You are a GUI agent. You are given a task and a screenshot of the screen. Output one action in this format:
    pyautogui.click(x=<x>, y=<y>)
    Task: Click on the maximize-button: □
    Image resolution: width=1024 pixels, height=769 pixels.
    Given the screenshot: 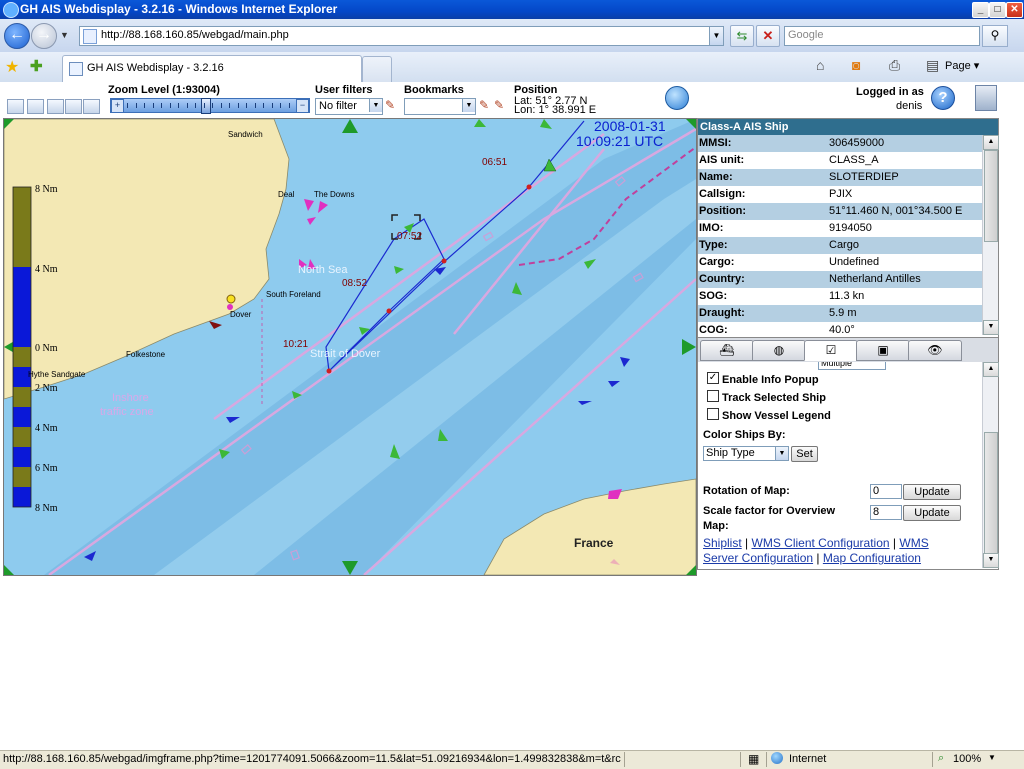 What is the action you would take?
    pyautogui.click(x=997, y=10)
    